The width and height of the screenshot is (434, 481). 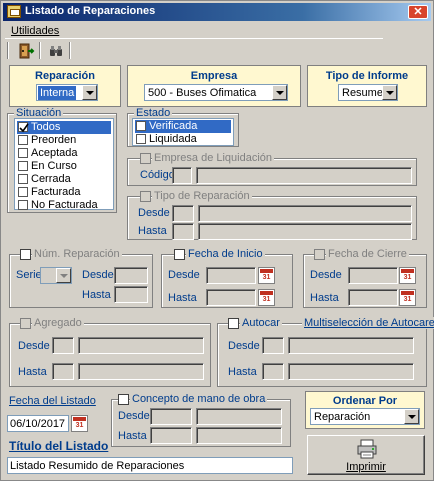 I want to click on tipo-informe-label: Tipo de Informe, so click(x=367, y=76).